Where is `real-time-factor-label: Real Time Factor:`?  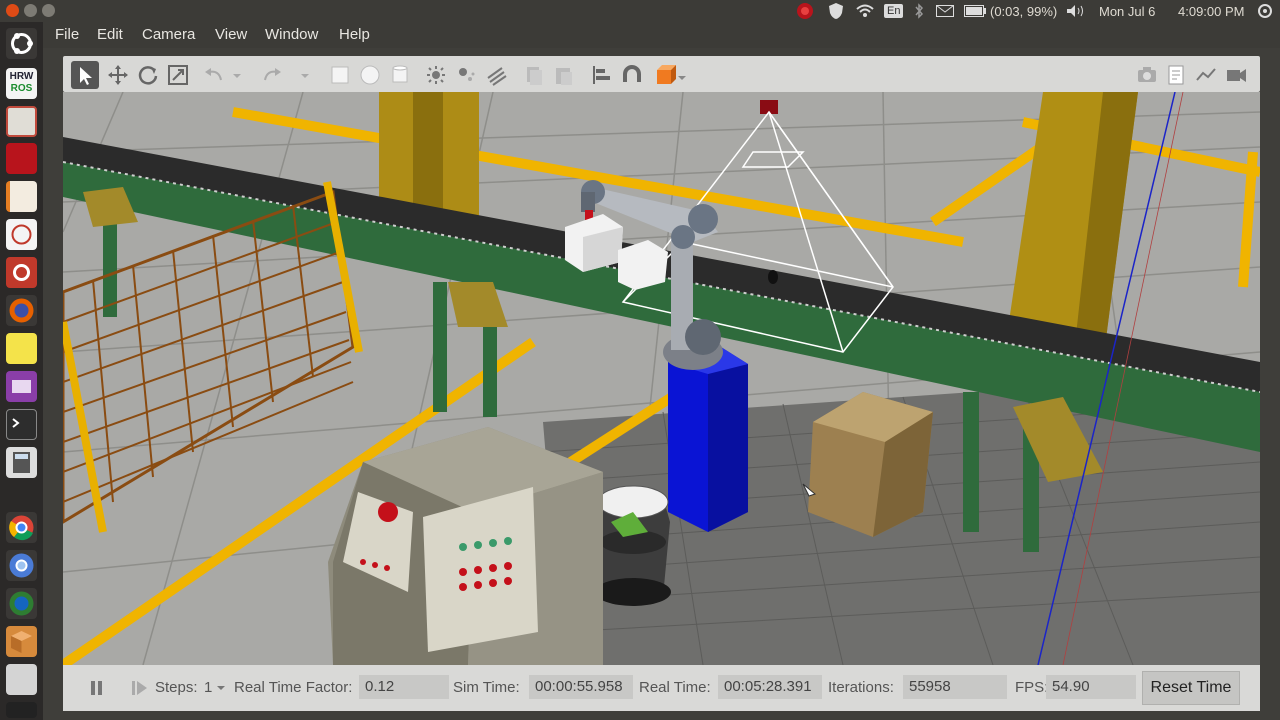 real-time-factor-label: Real Time Factor: is located at coordinates (293, 687).